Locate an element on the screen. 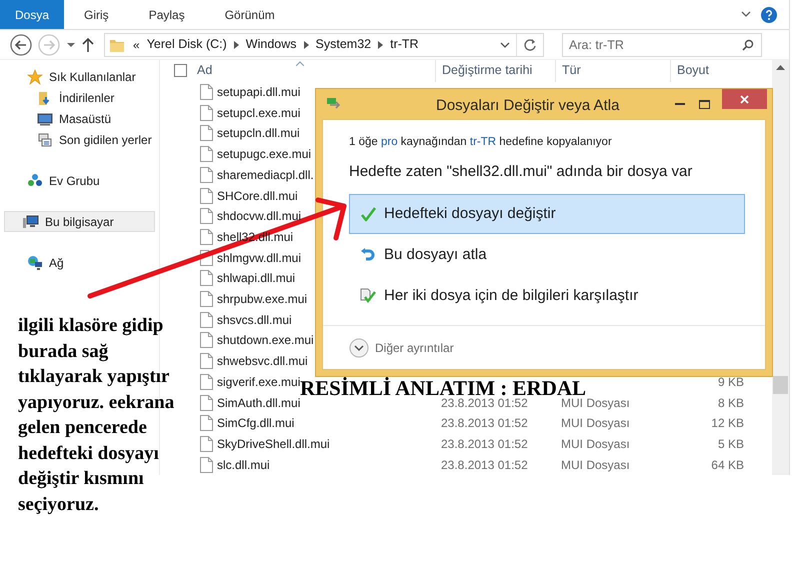 Image resolution: width=797 pixels, height=582 pixels. nav-item: Bu bilgisayar is located at coordinates (79, 221).